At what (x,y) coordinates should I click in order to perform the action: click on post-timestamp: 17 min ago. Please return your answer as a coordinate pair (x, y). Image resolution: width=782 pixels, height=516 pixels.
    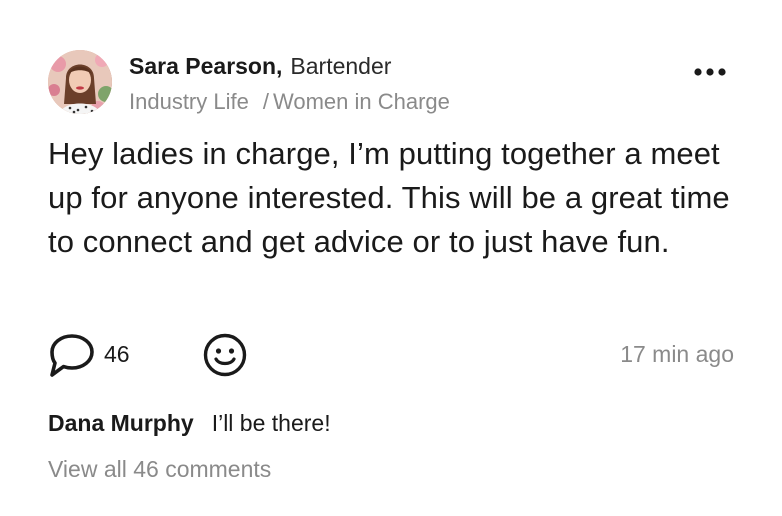
    Looking at the image, I should click on (677, 354).